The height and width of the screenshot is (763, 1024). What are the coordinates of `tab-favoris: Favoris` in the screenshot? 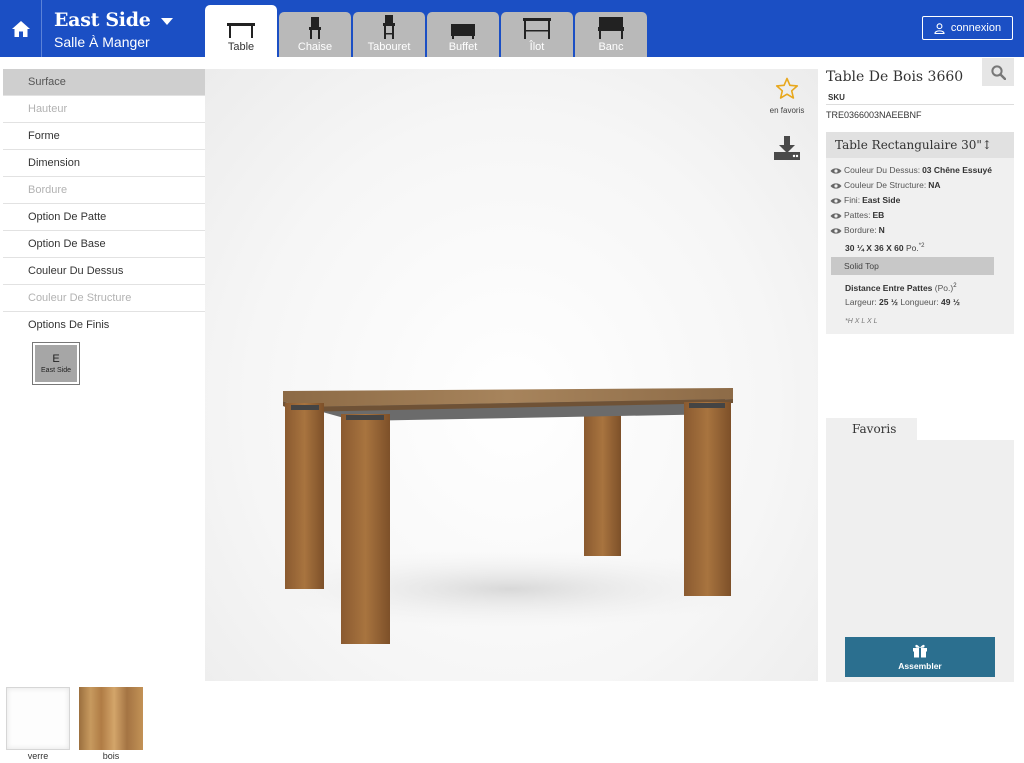 It's located at (871, 429).